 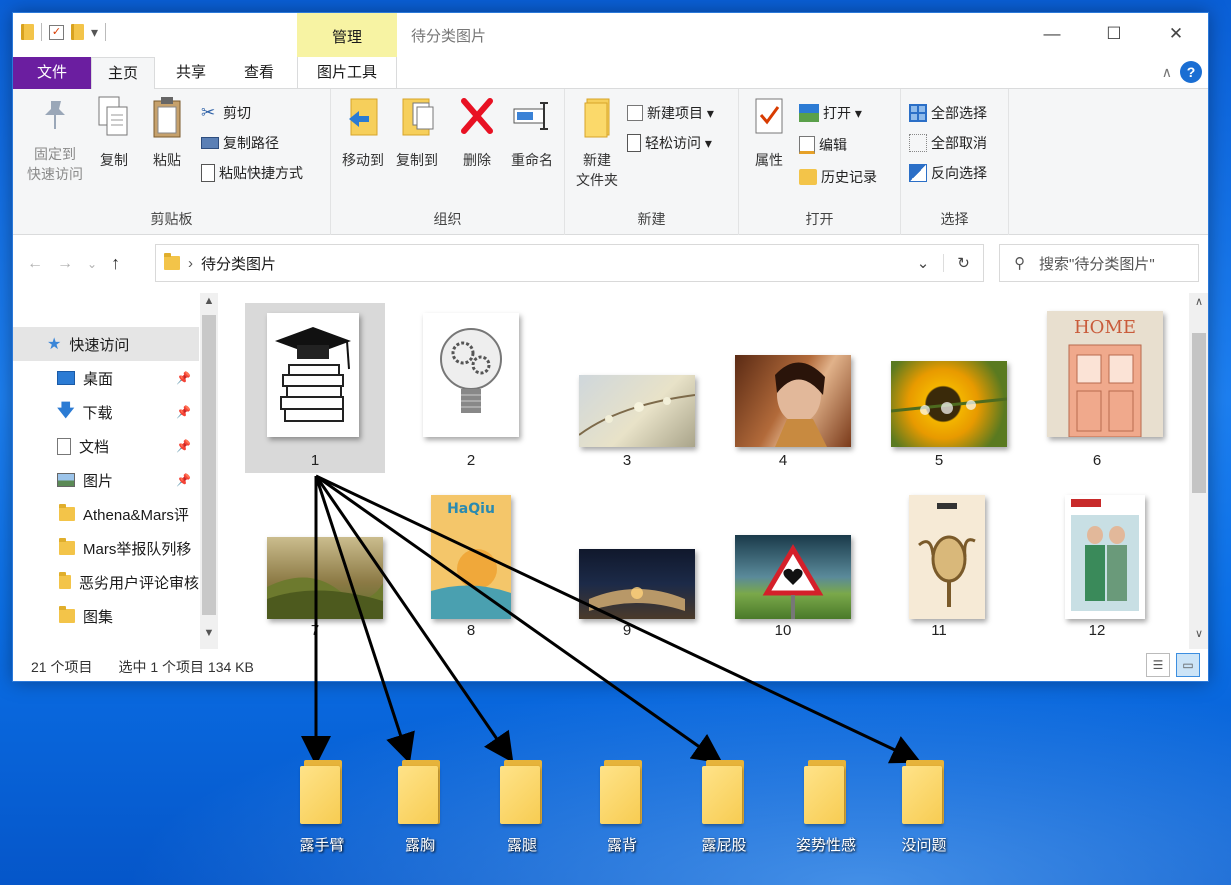 I want to click on desktop-folder: 露手臂, so click(x=322, y=807).